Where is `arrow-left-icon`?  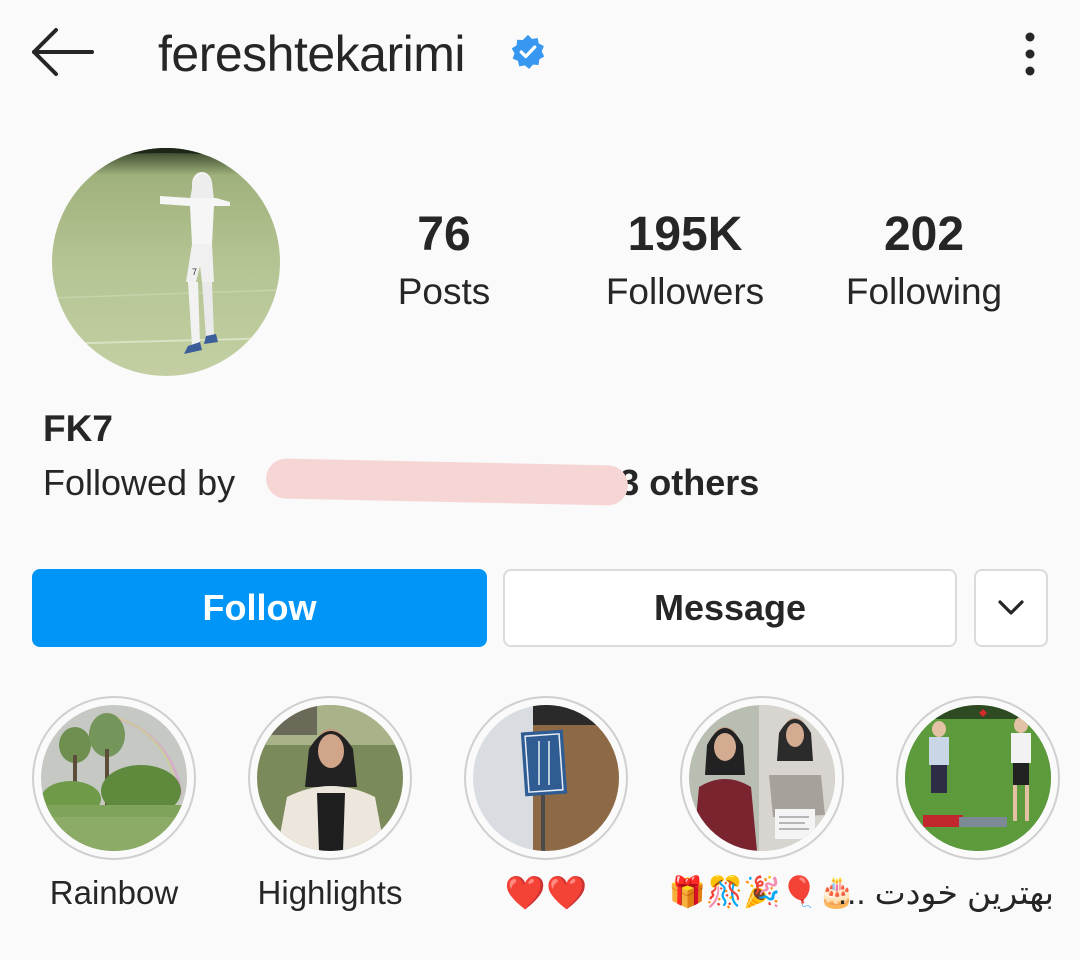 arrow-left-icon is located at coordinates (63, 52).